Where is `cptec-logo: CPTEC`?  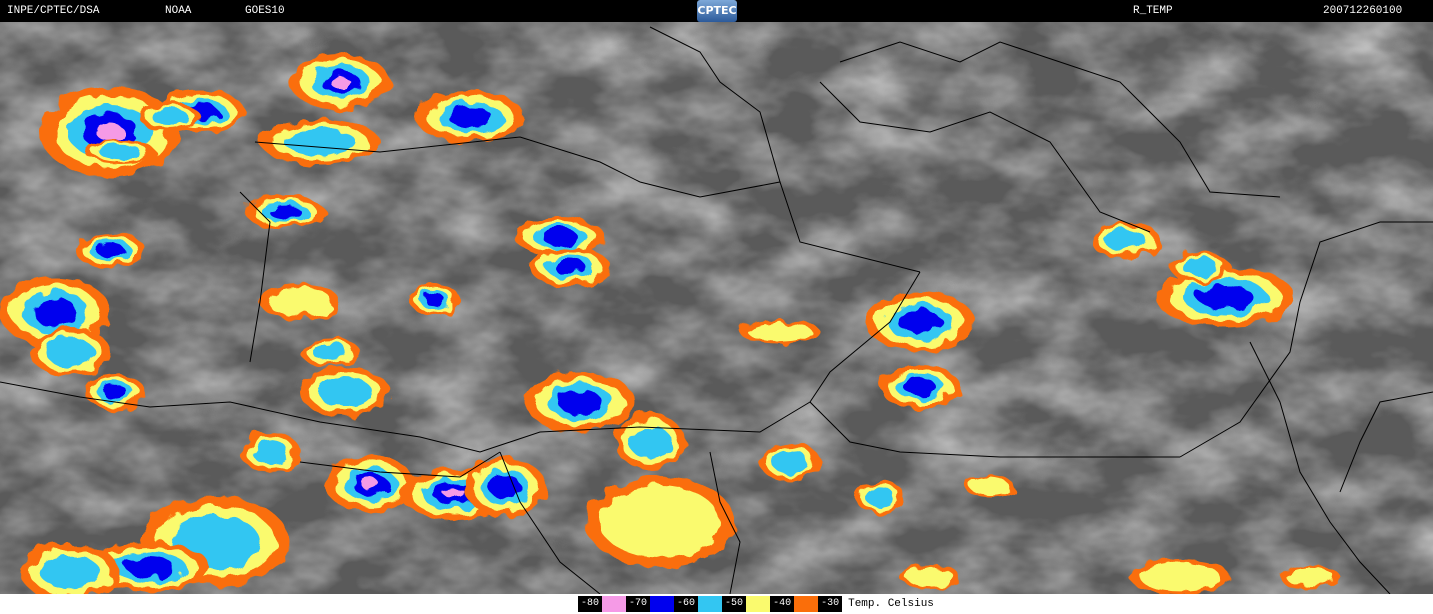 cptec-logo: CPTEC is located at coordinates (717, 11).